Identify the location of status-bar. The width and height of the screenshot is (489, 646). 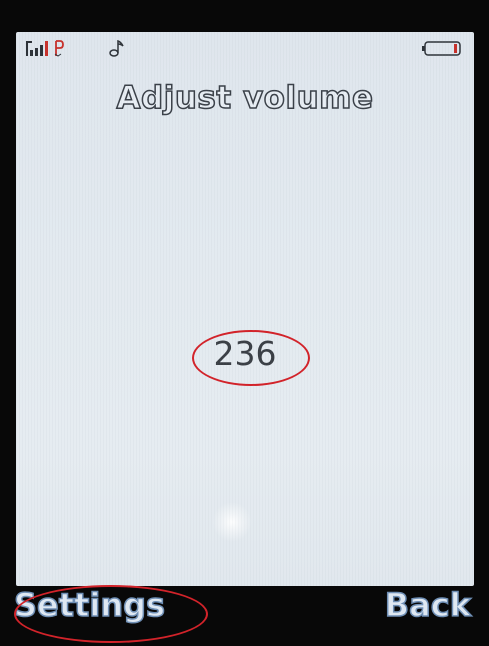
(245, 46).